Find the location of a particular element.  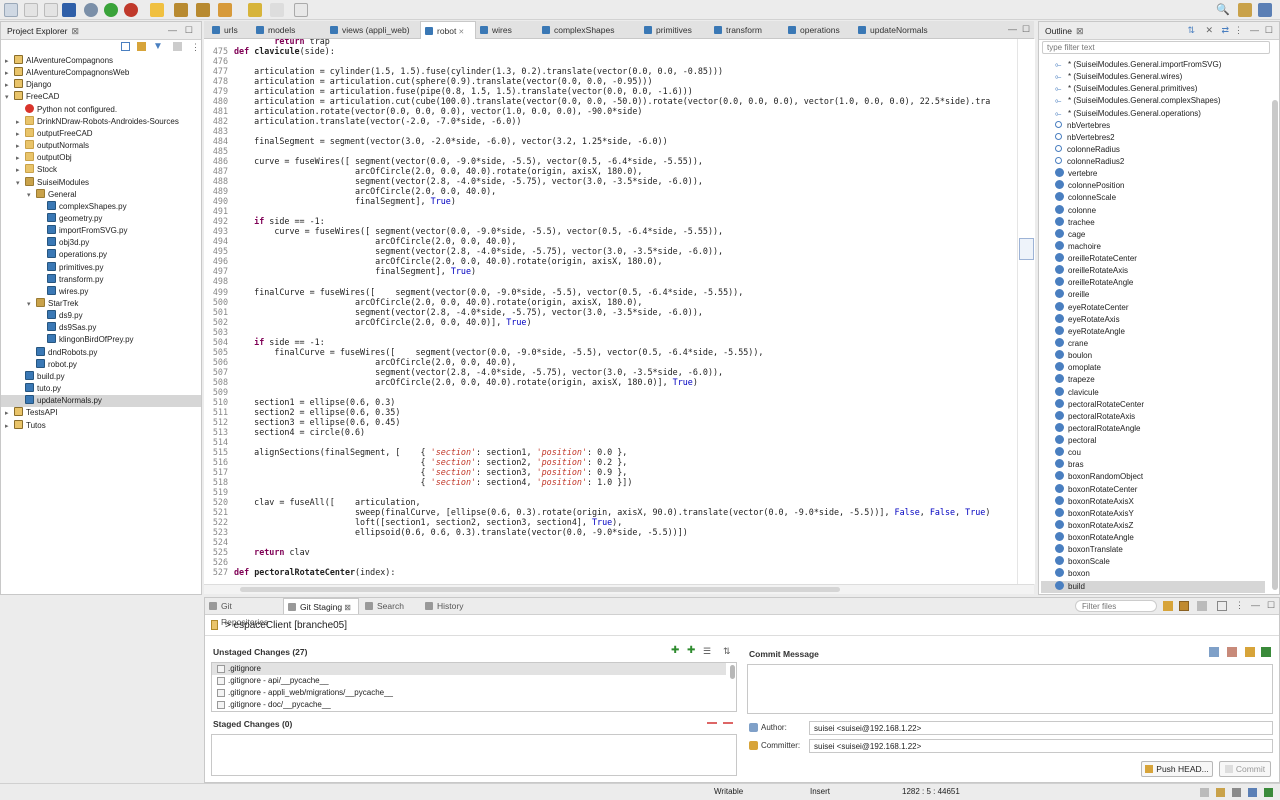

terminal-icon is located at coordinates (69, 10).